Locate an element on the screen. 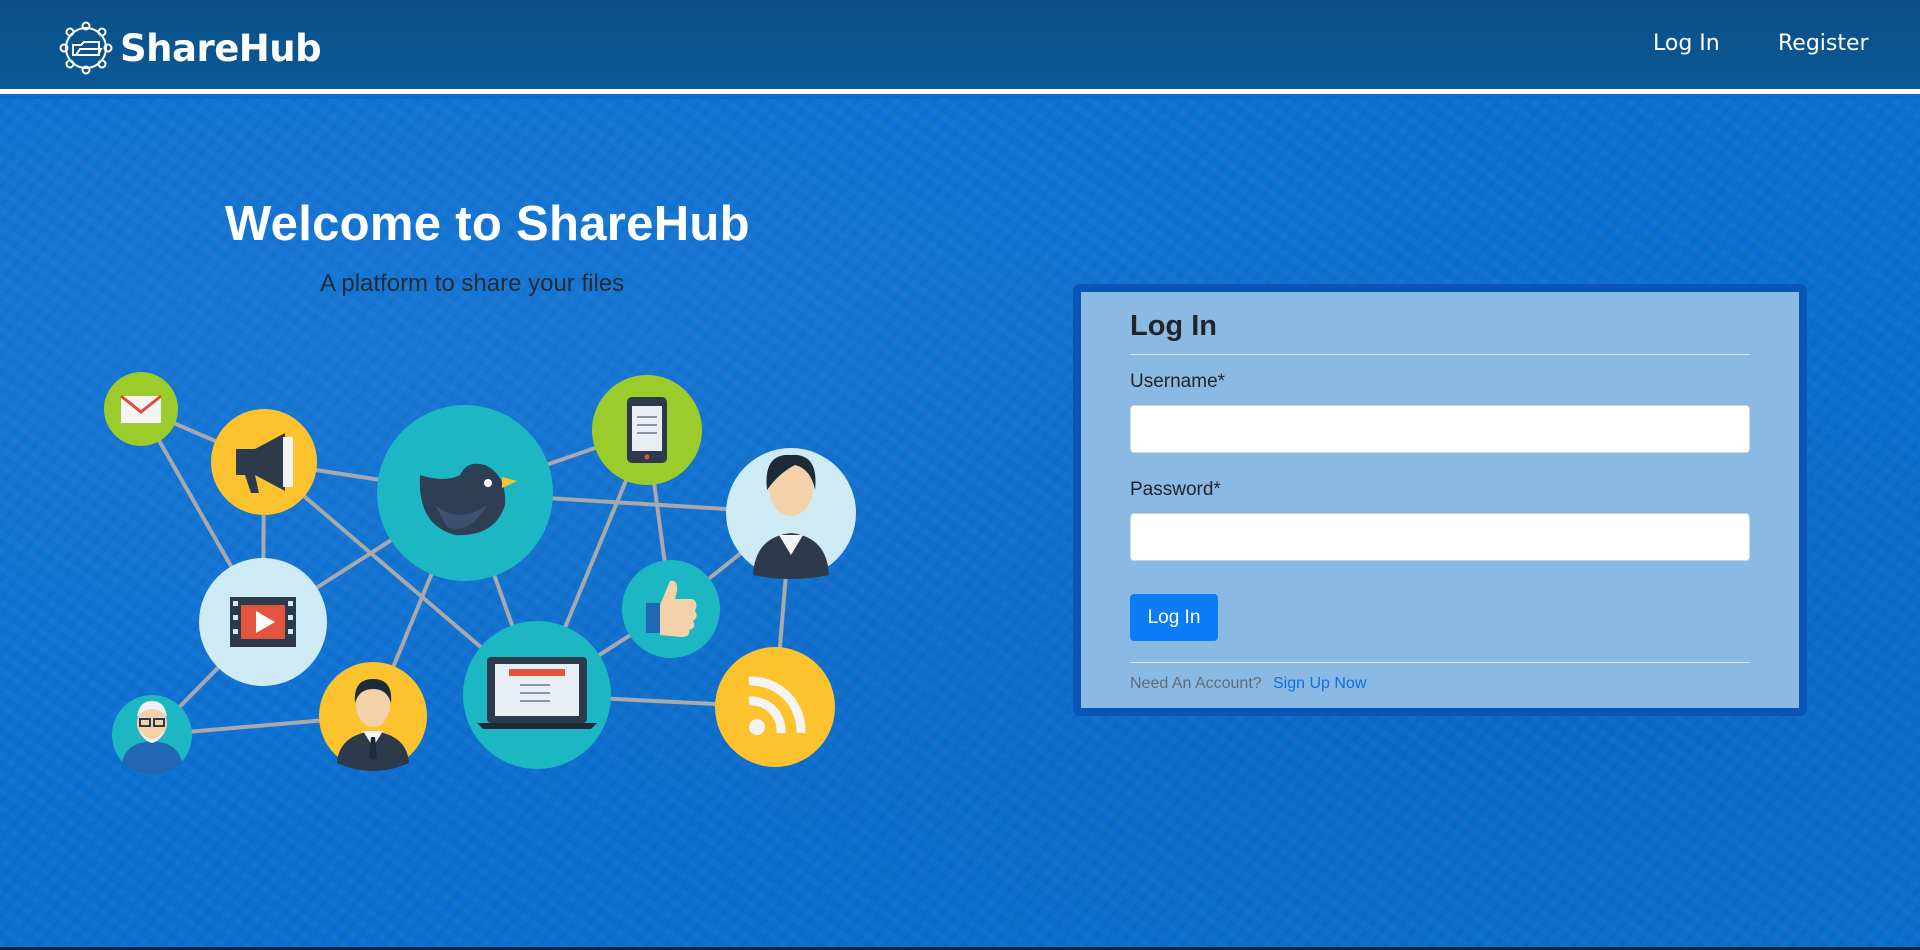 Image resolution: width=1920 pixels, height=950 pixels. rss-icon is located at coordinates (775, 707).